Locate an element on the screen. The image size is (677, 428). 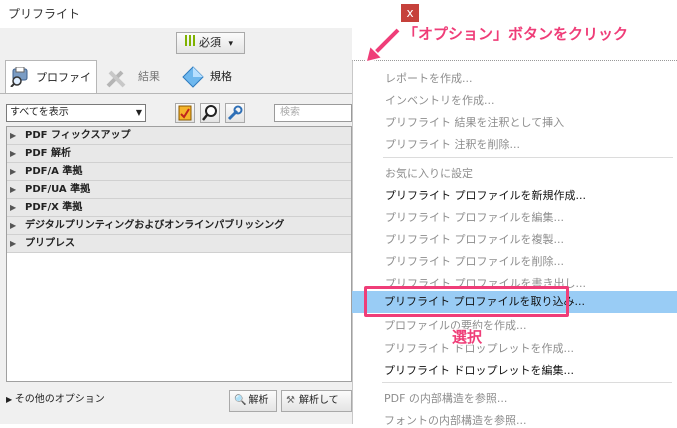
filter-select-value: すべてを表示 is located at coordinates (39, 112).